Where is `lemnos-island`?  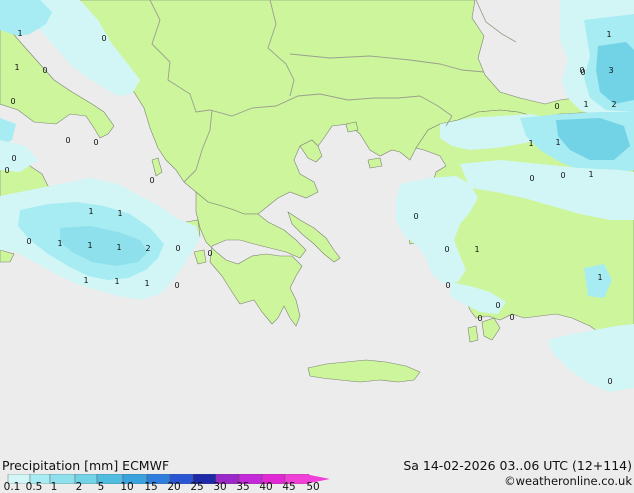 lemnos-island is located at coordinates (375, 163).